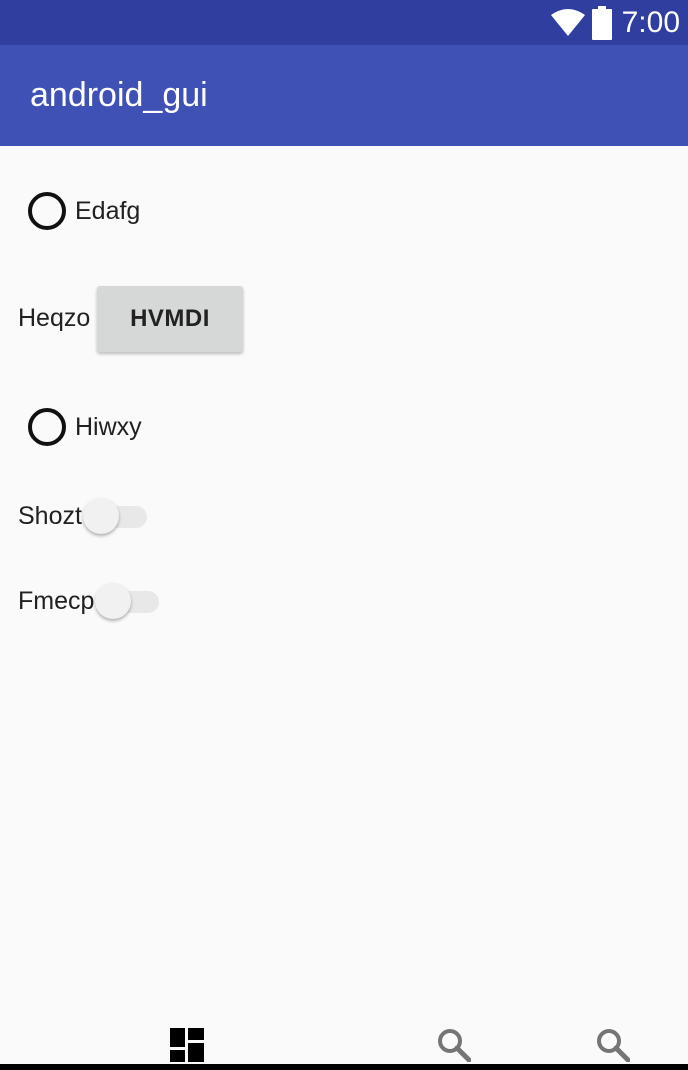 The height and width of the screenshot is (1070, 688). Describe the element at coordinates (108, 210) in the screenshot. I see `radio-label: Edafg` at that location.